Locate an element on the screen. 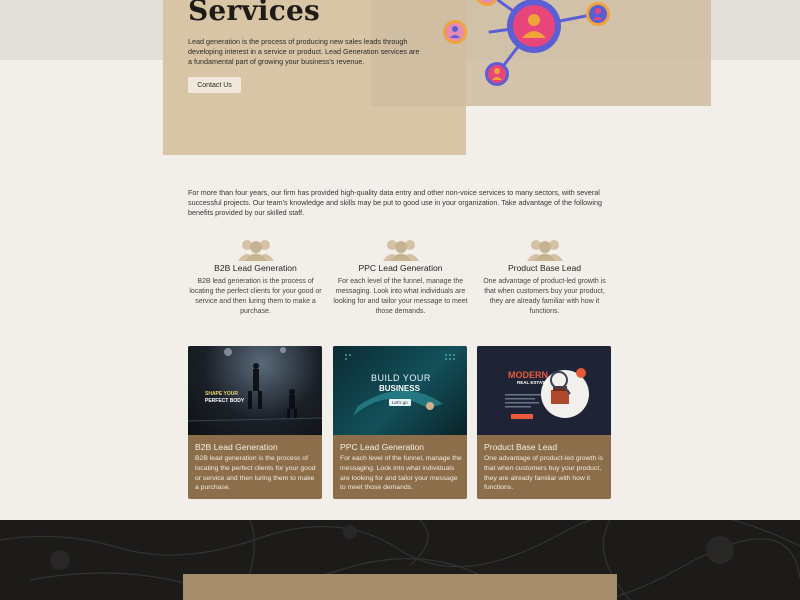  card-image-real-estate: MODERN REAL ESTATE is located at coordinates (544, 390).